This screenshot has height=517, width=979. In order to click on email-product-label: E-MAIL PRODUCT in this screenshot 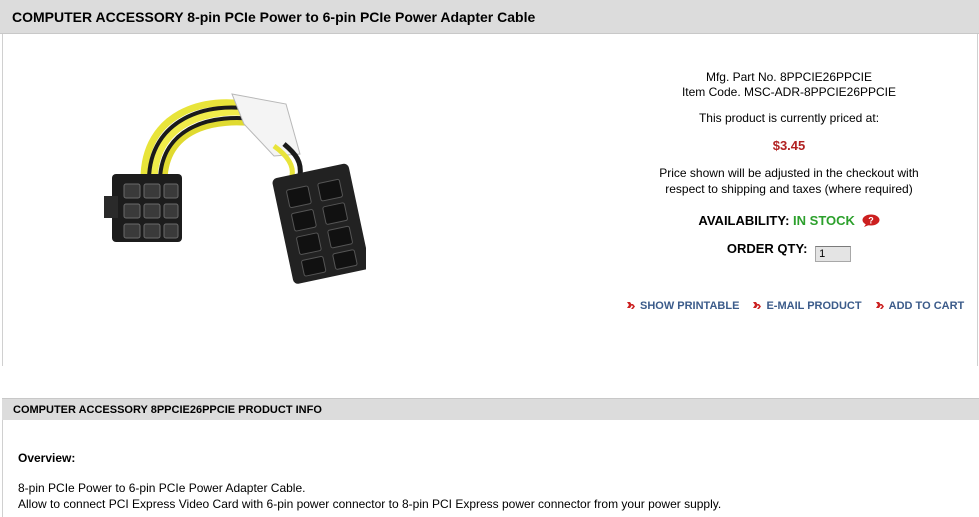, I will do `click(814, 306)`.